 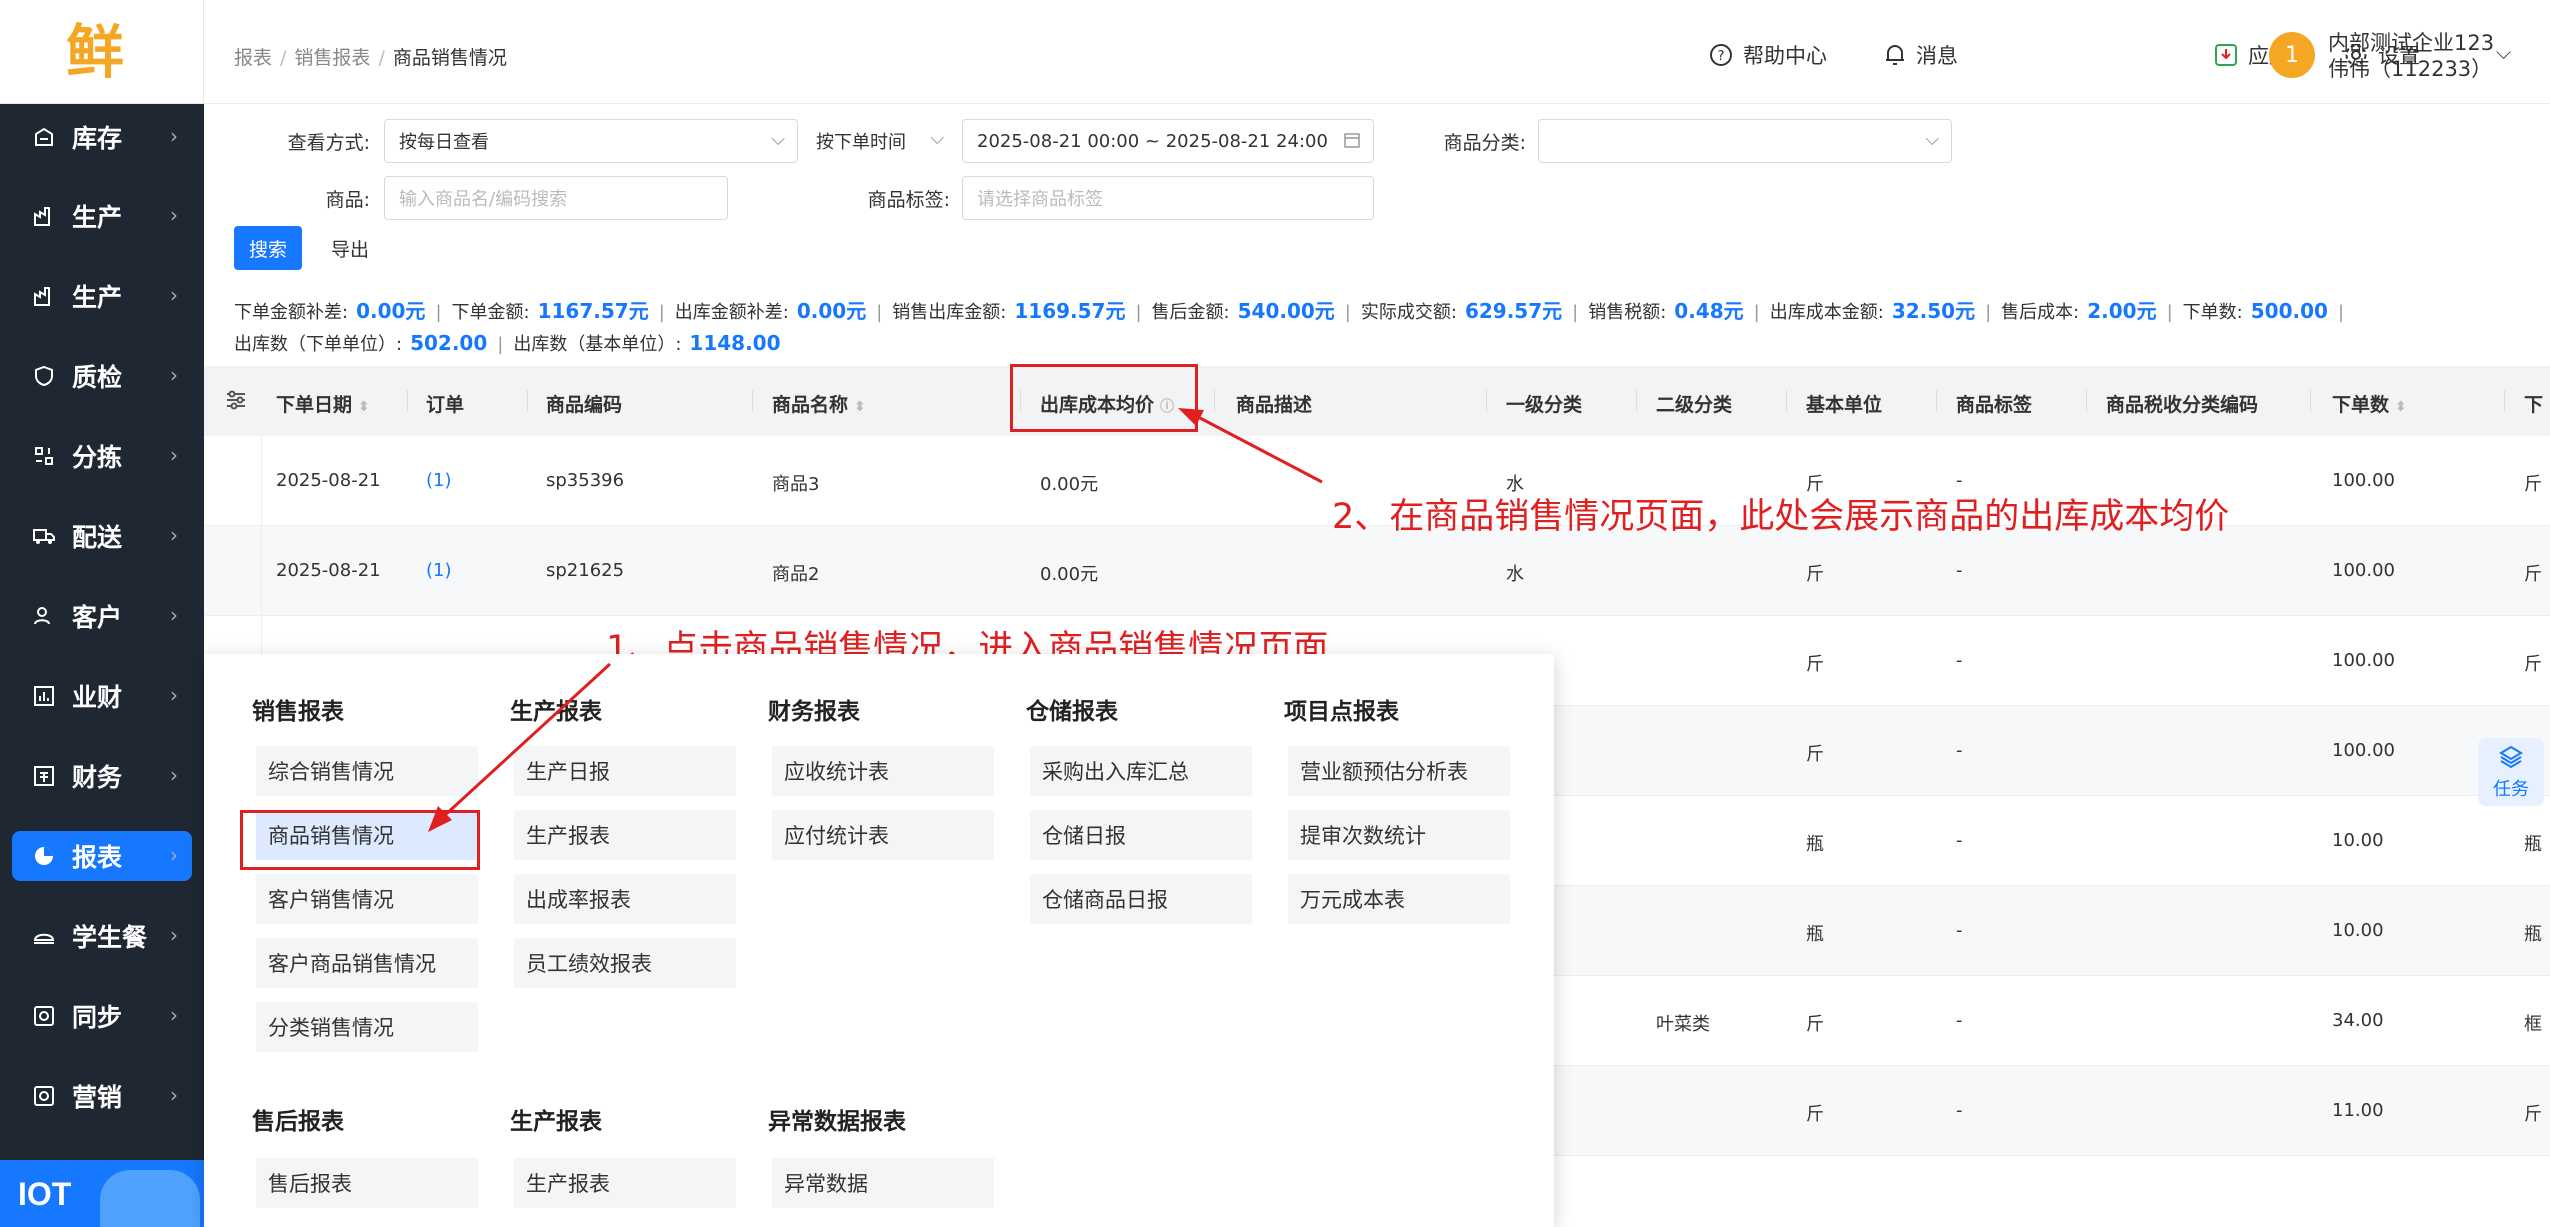 I want to click on task-label: 任务, so click(x=2511, y=789).